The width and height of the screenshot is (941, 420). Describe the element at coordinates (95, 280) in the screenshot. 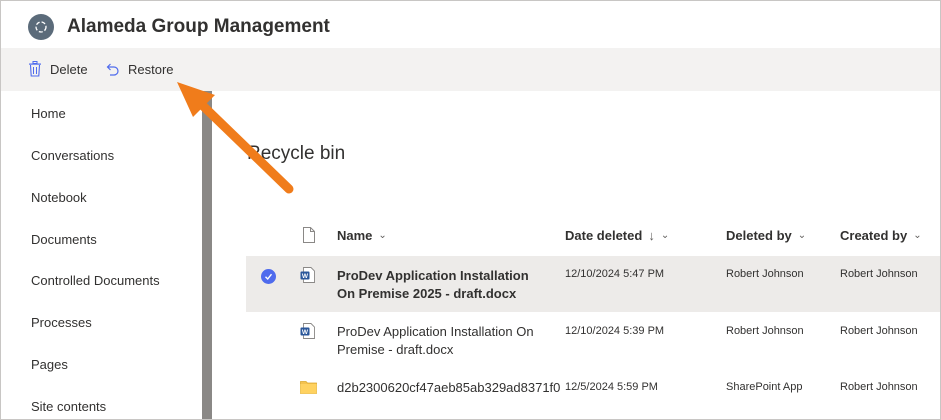

I see `sidebar-item-controlled-documents: Controlled Documents` at that location.